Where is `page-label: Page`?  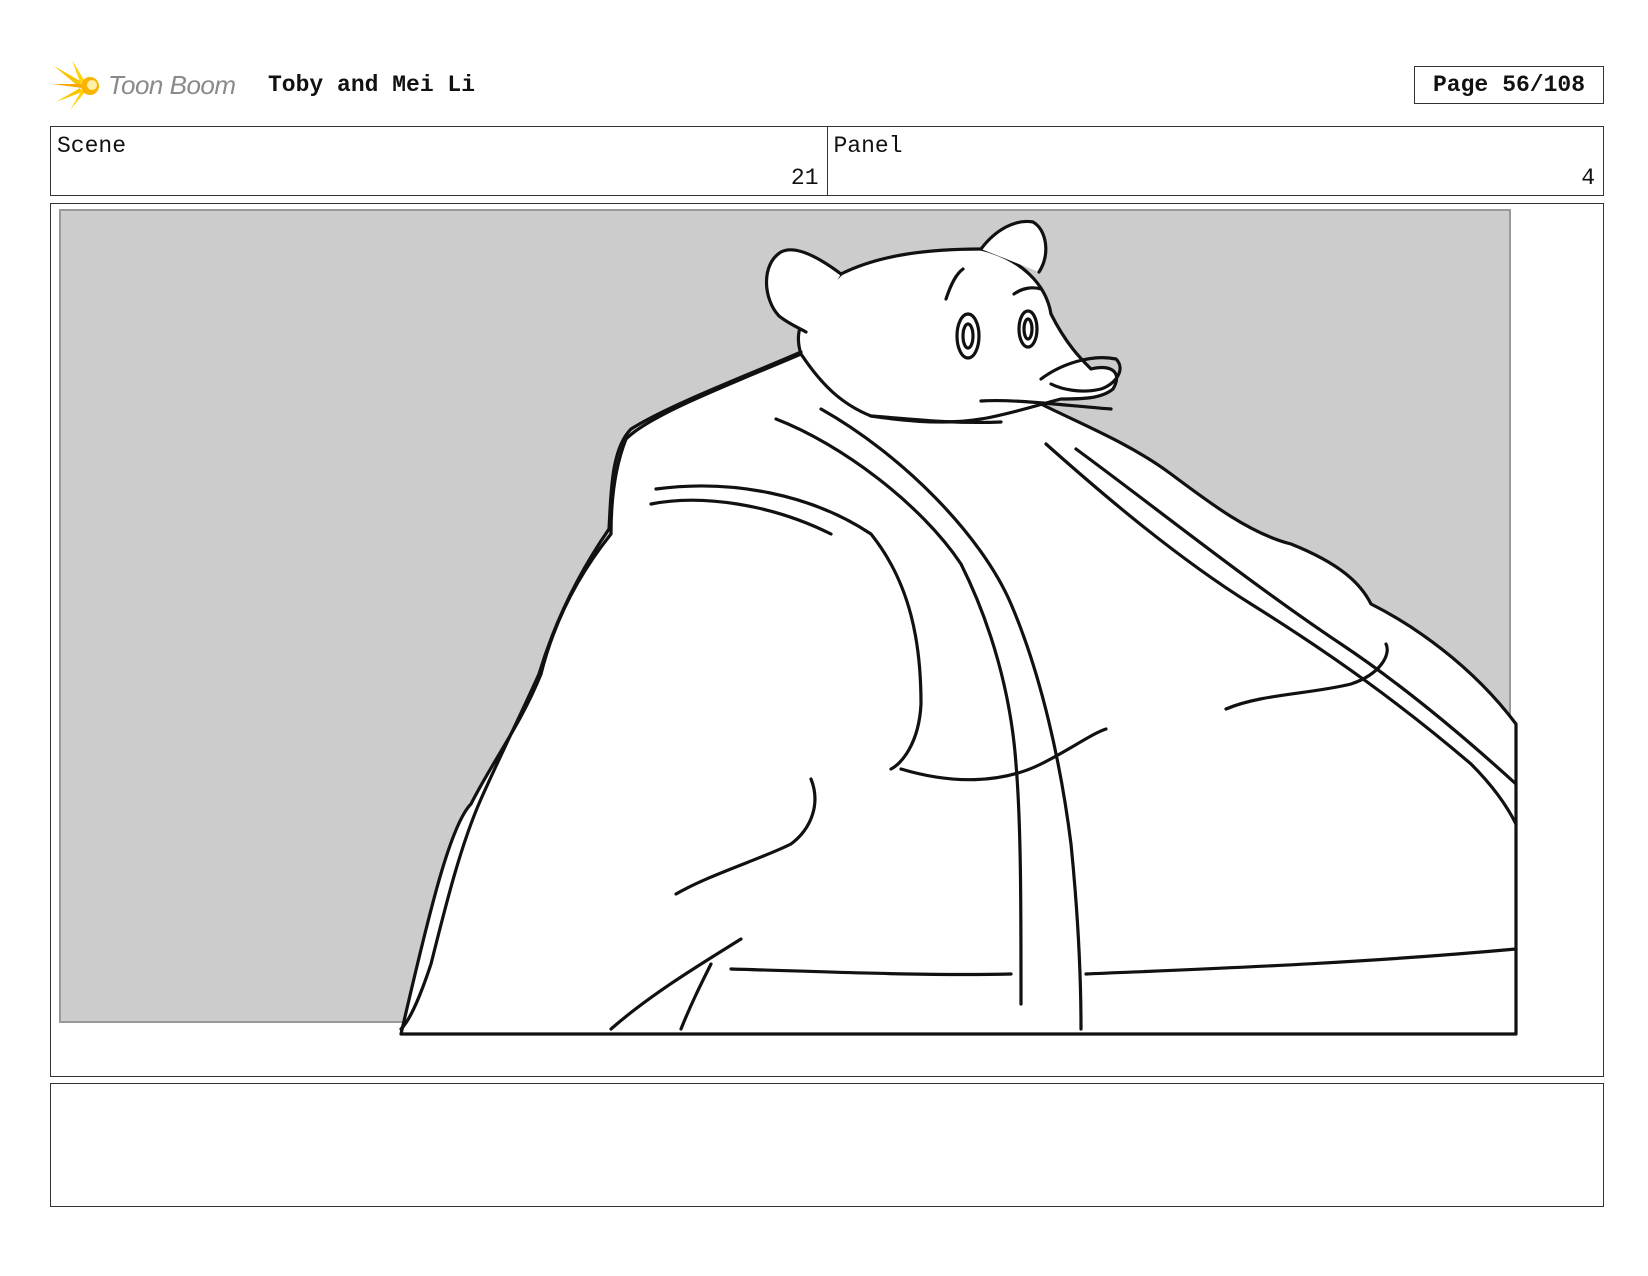
page-label: Page is located at coordinates (1460, 85).